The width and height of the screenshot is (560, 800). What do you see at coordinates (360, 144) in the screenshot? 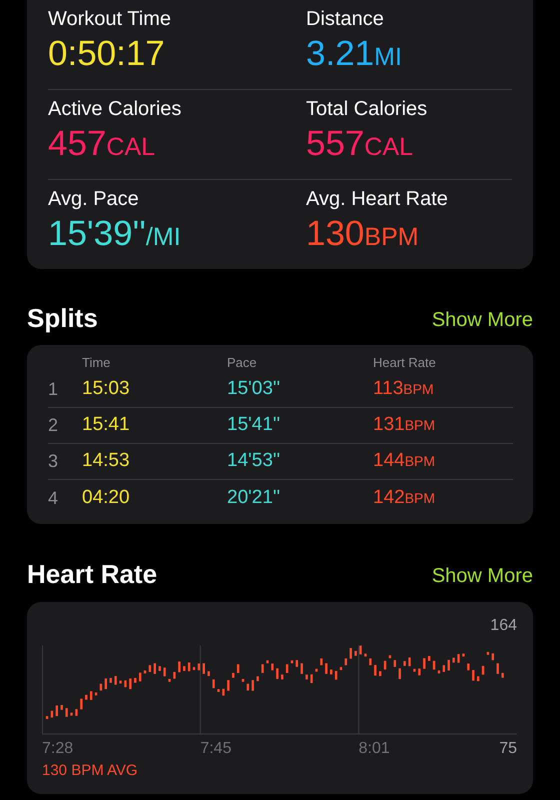
I see `metric-value: 557CAL` at bounding box center [360, 144].